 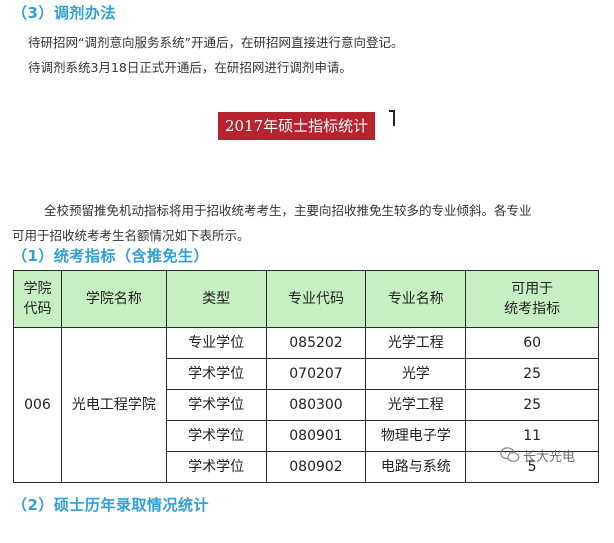 I want to click on table-header-row: 学院 代码 学院名称 类型 专业代码 专业名称 可用于 统考指标, so click(x=306, y=299).